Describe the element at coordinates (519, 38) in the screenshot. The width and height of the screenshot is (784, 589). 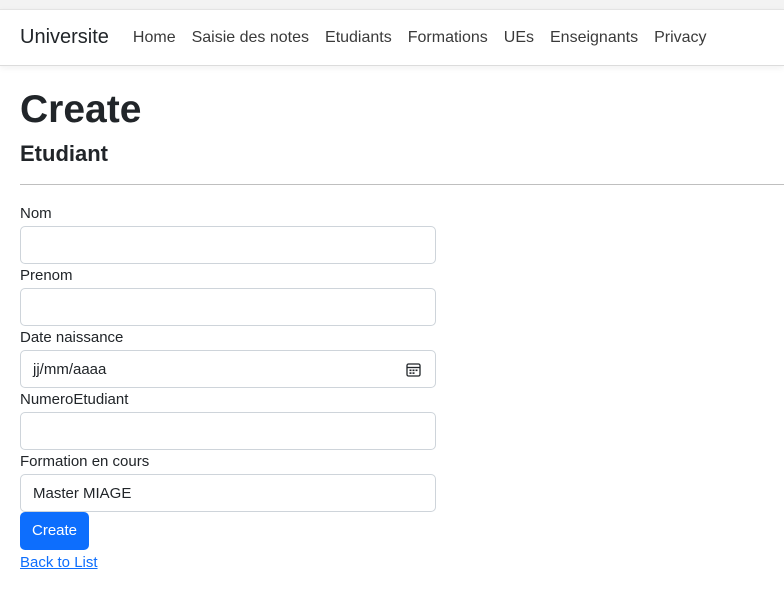
I see `nav-link-ues: UEs` at that location.